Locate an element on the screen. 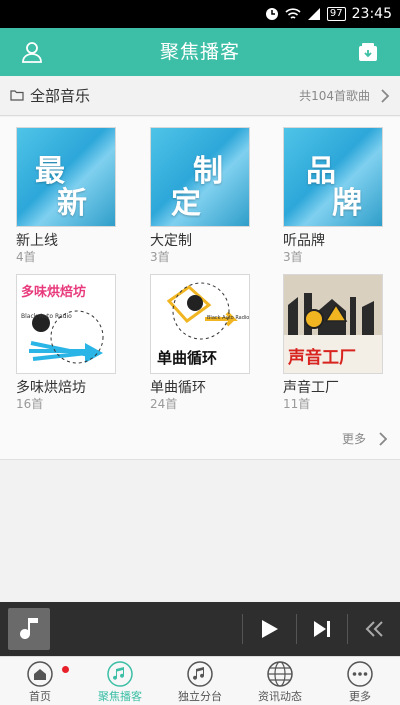 This screenshot has height=705, width=400. bottom-tab-bar: 首页 聚焦播客 独立分台 资讯动态 更多 is located at coordinates (200, 680).